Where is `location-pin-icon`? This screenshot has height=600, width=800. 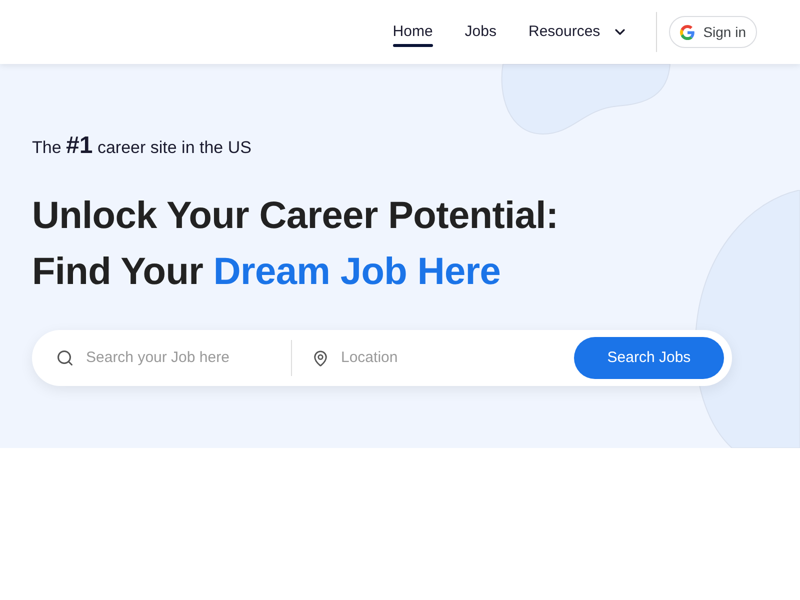 location-pin-icon is located at coordinates (320, 358).